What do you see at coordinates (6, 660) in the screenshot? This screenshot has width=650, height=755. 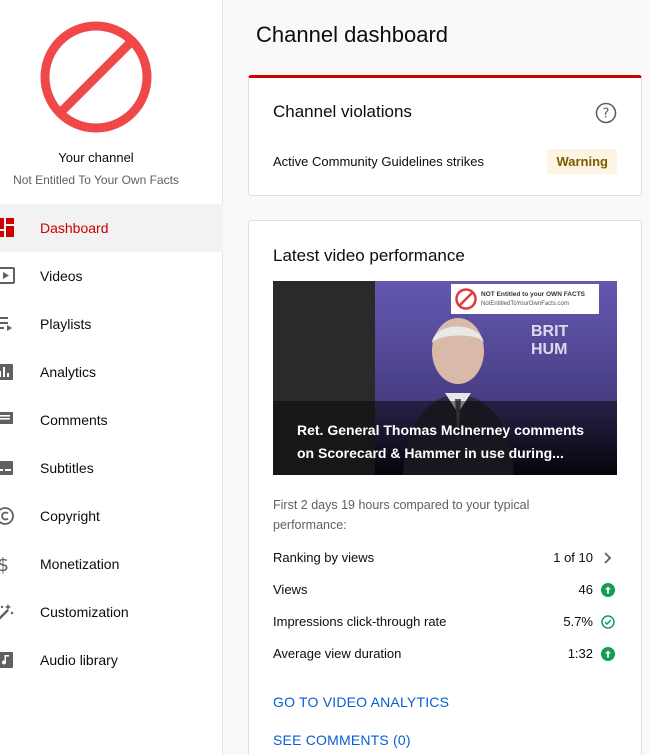 I see `audio-library-icon` at bounding box center [6, 660].